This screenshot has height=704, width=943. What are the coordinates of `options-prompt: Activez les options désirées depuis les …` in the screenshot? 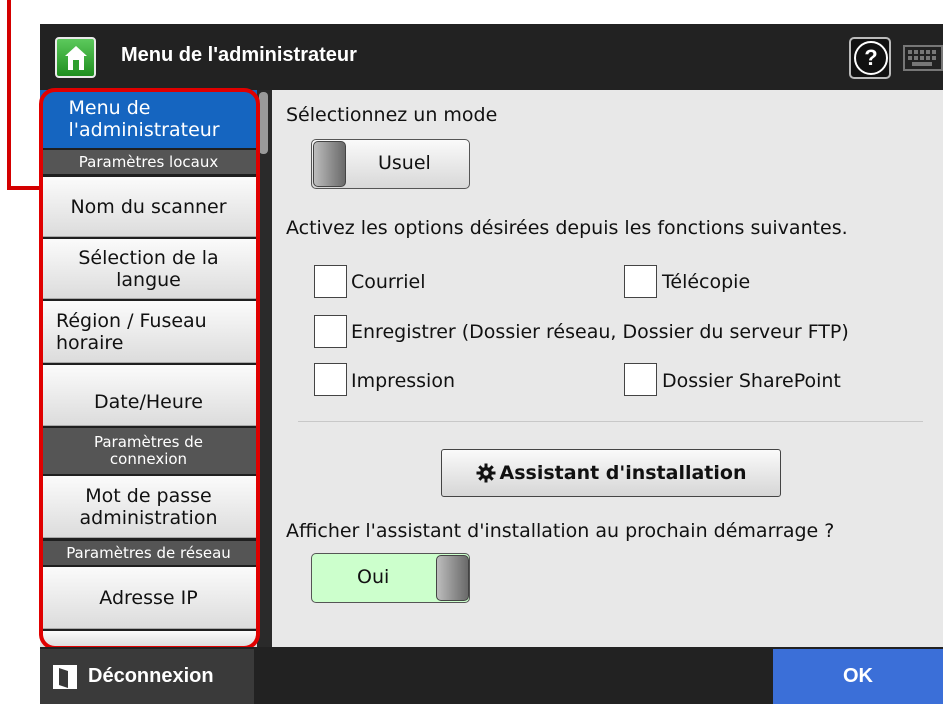 It's located at (567, 228).